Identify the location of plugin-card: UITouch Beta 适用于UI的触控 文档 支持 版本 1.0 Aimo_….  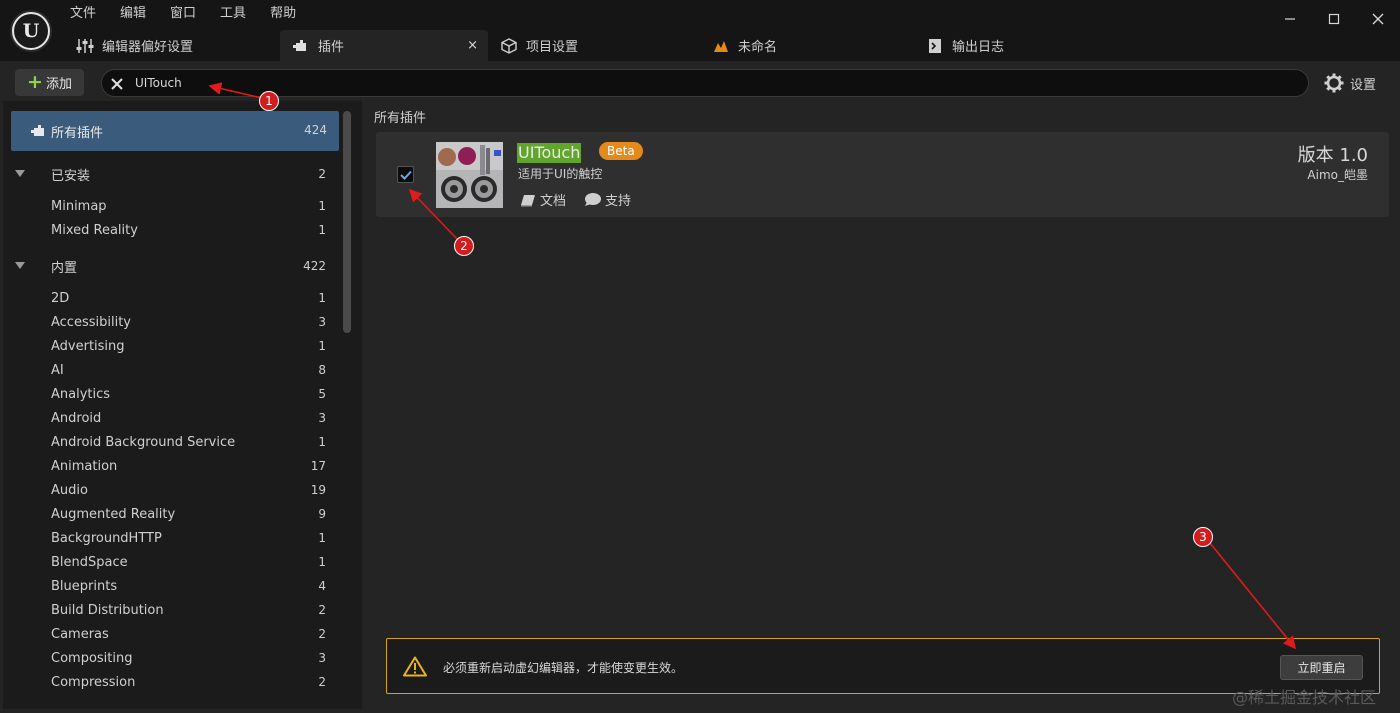
(882, 174).